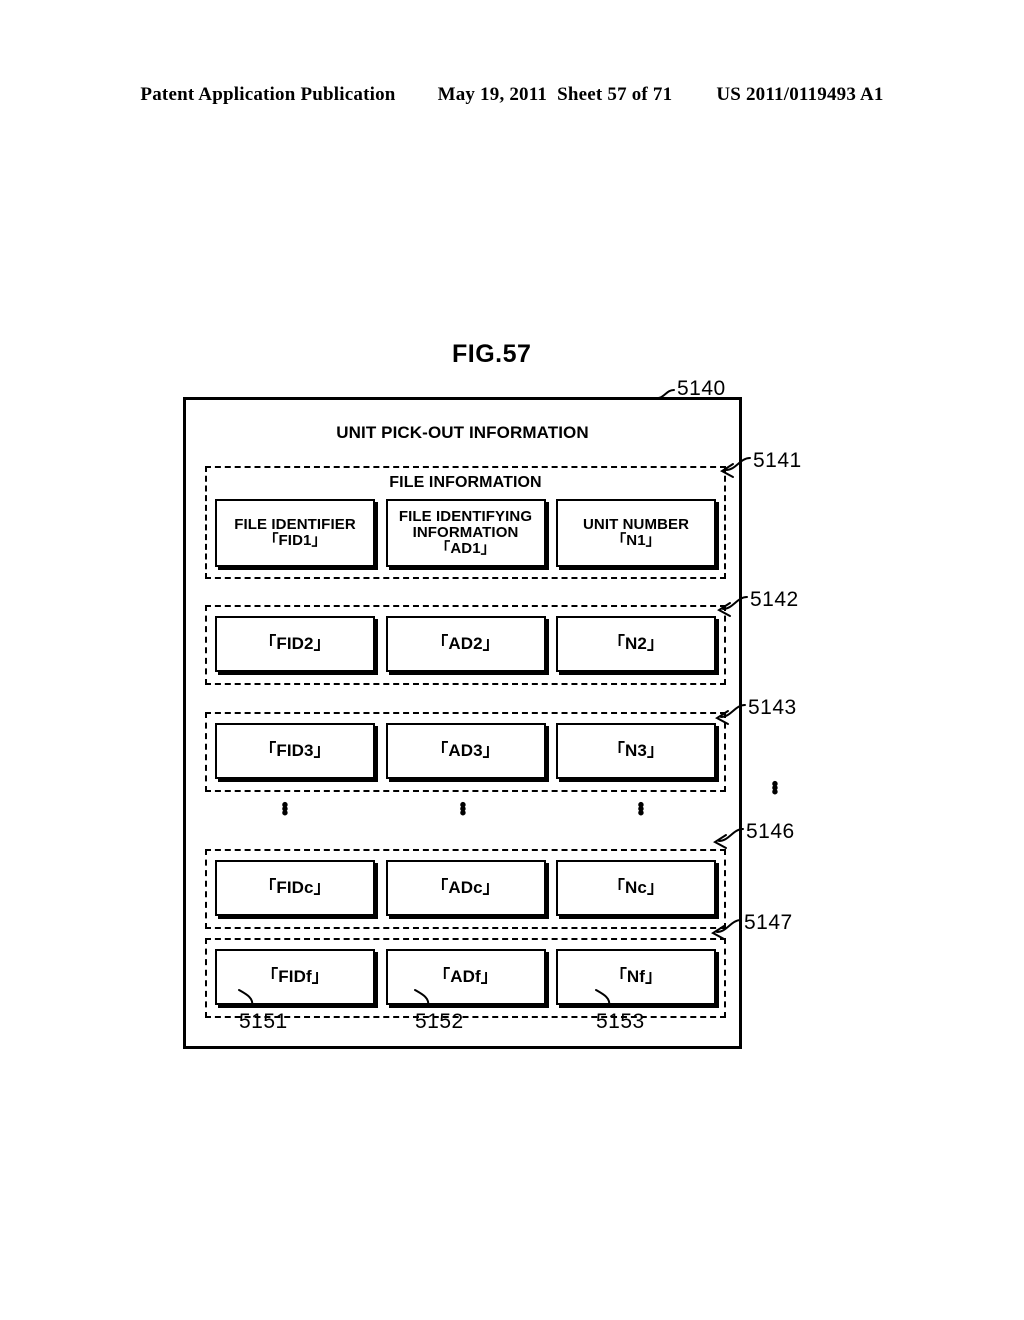 This screenshot has width=1024, height=1320. What do you see at coordinates (620, 1021) in the screenshot?
I see `reference-numeral-5153: 5153` at bounding box center [620, 1021].